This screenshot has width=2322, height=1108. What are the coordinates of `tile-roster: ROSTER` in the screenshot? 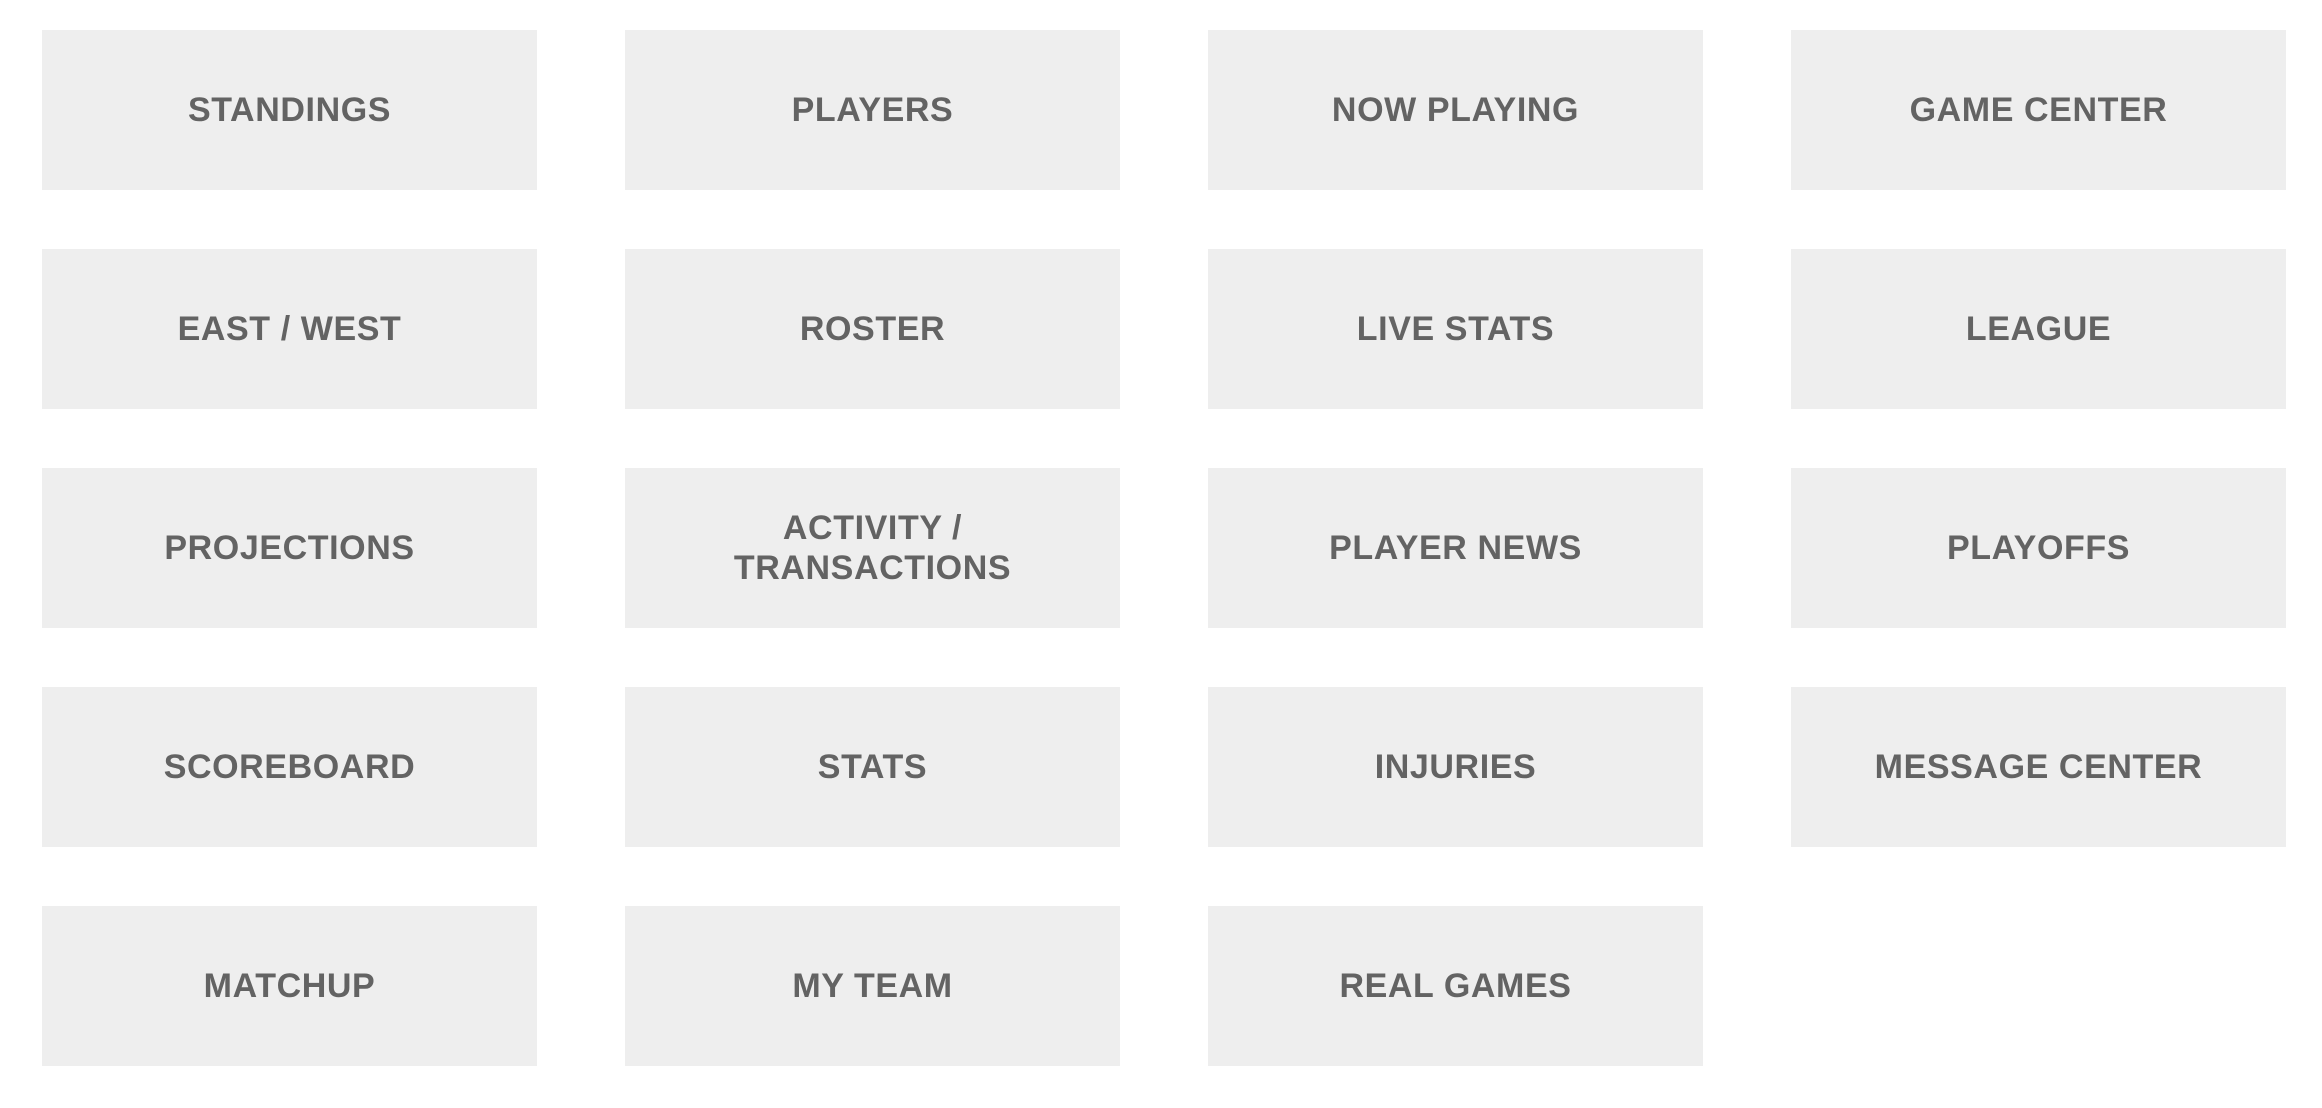 It's located at (872, 329).